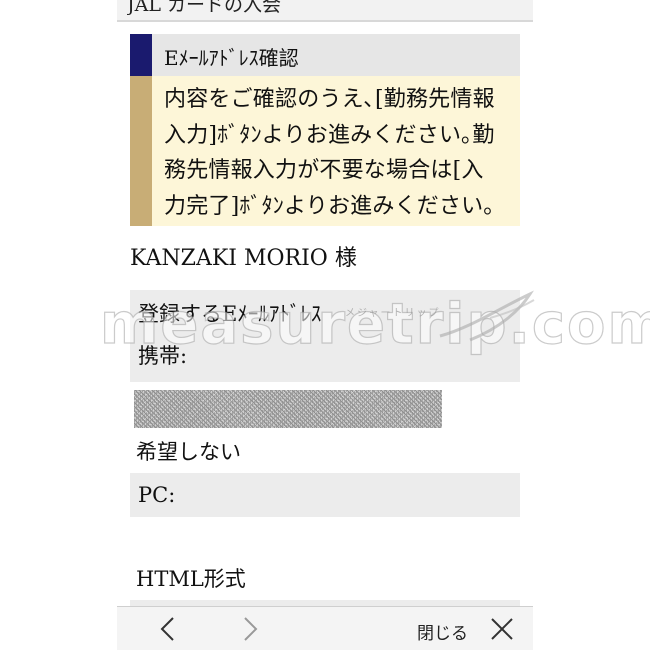  I want to click on page-title: JAL カードの入会, so click(204, 8).